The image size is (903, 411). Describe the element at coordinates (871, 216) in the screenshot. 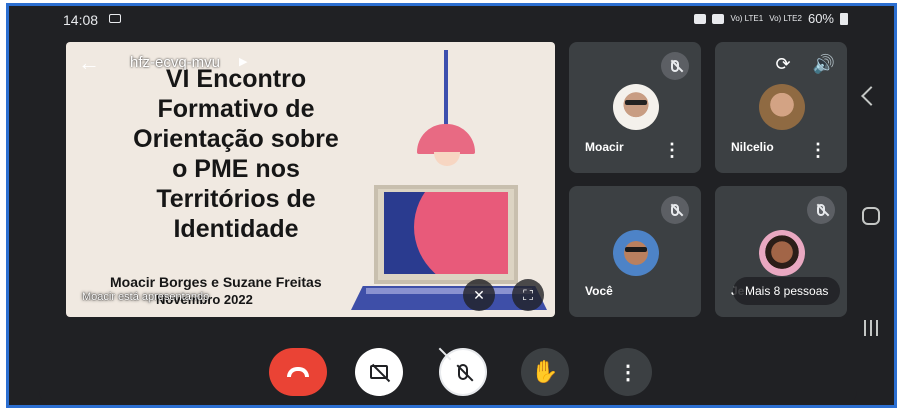

I see `nav-home-icon` at that location.